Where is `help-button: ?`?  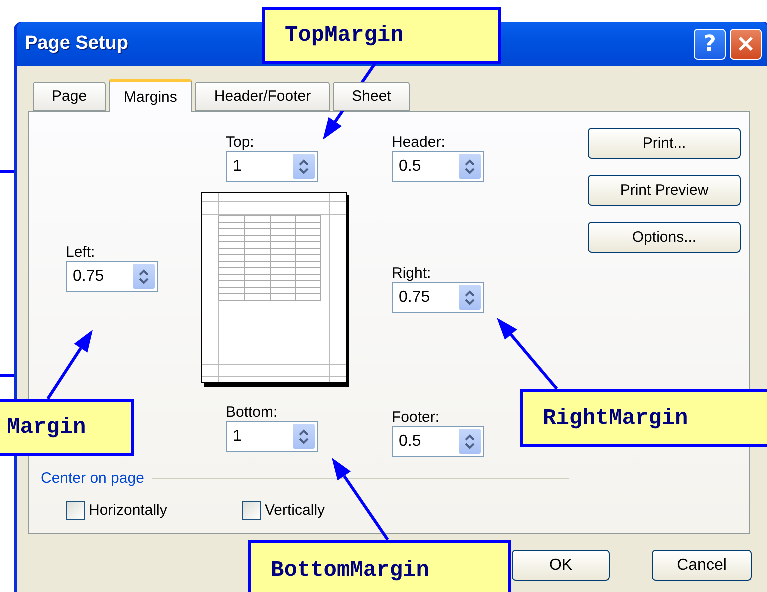 help-button: ? is located at coordinates (710, 44).